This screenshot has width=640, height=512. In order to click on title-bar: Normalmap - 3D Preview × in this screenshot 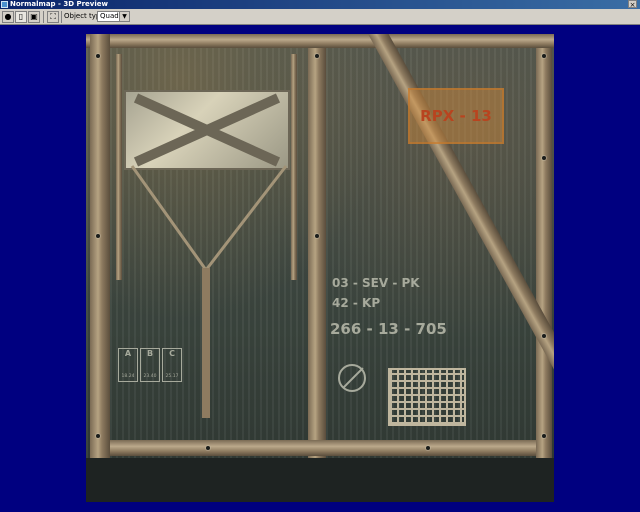, I will do `click(320, 4)`.